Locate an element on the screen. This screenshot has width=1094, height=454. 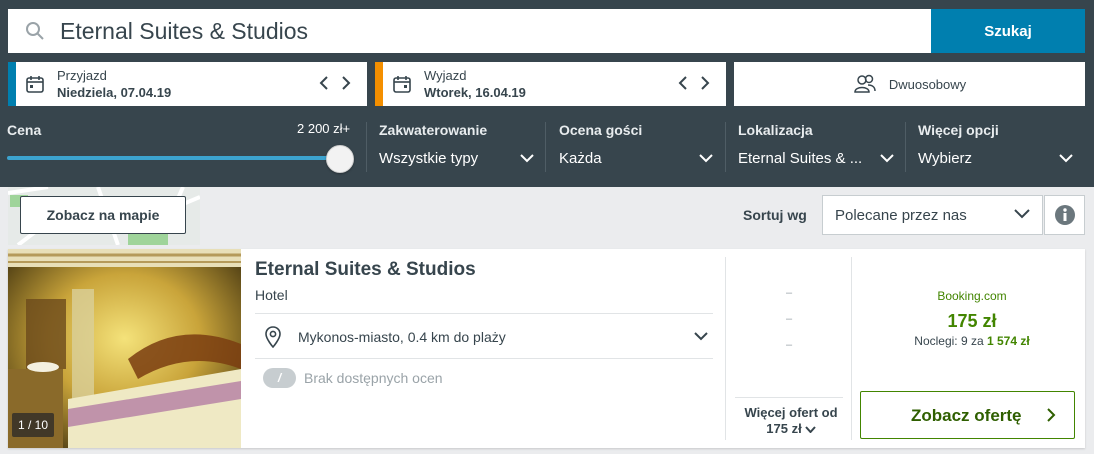
offer-price: 175 zł is located at coordinates (972, 321).